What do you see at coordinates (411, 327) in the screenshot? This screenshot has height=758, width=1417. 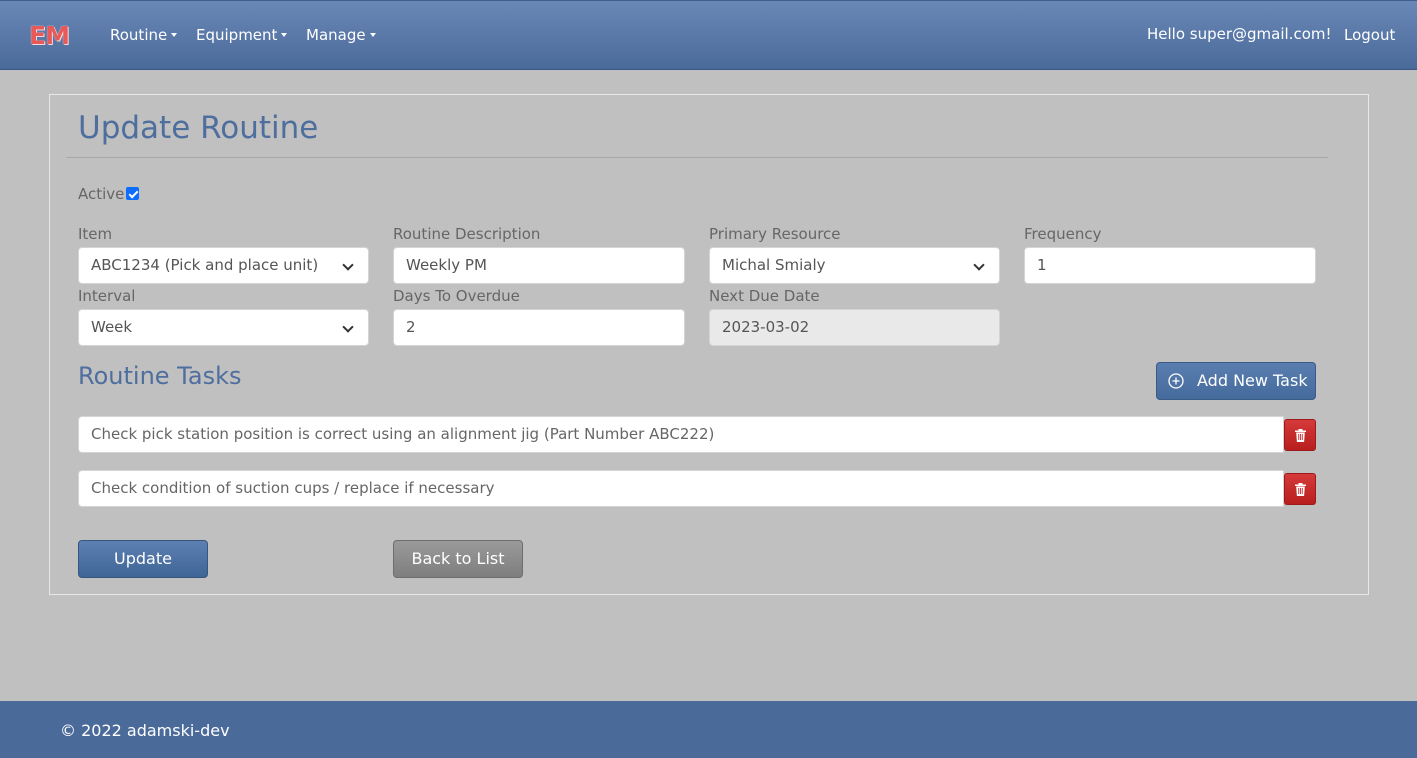 I see `days-to-overdue-input-value: 2` at bounding box center [411, 327].